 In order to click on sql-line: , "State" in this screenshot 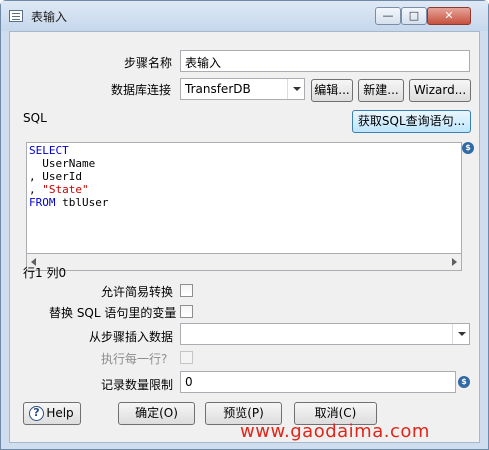, I will do `click(245, 189)`.